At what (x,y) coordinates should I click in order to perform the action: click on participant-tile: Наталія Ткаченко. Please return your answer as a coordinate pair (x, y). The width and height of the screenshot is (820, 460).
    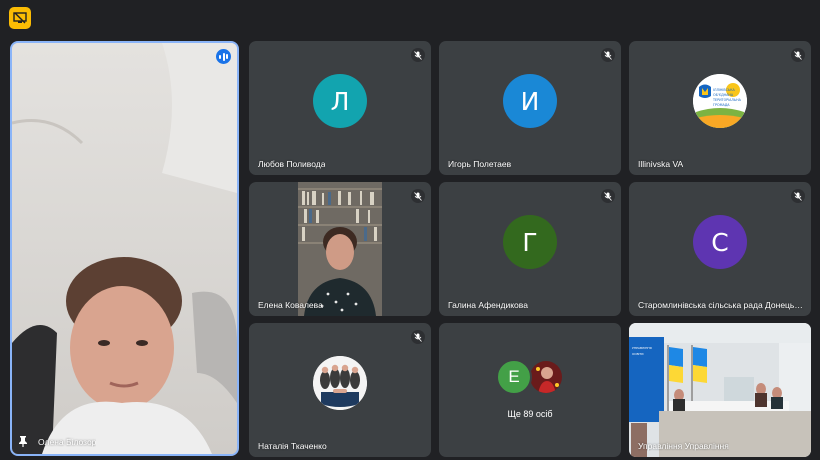
    Looking at the image, I should click on (340, 390).